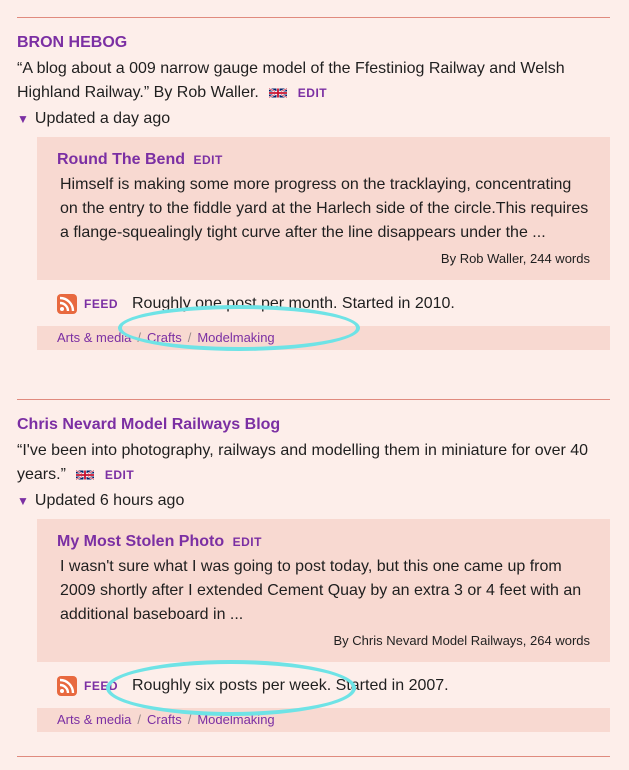 This screenshot has height=770, width=629. I want to click on feed-link: FEED, so click(101, 304).